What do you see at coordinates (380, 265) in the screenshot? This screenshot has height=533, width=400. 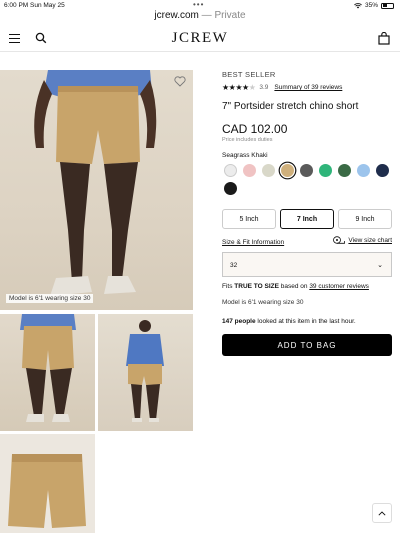 I see `chevron-down-icon: ⌄` at bounding box center [380, 265].